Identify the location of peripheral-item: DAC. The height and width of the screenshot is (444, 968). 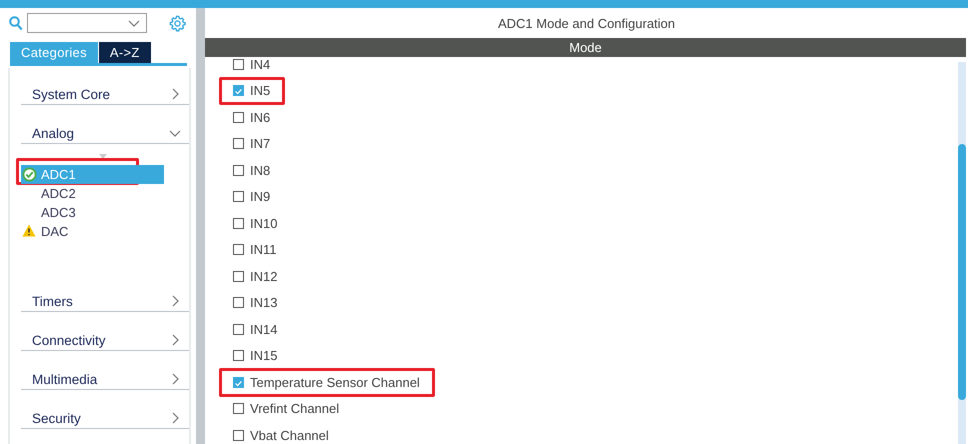
(92, 231).